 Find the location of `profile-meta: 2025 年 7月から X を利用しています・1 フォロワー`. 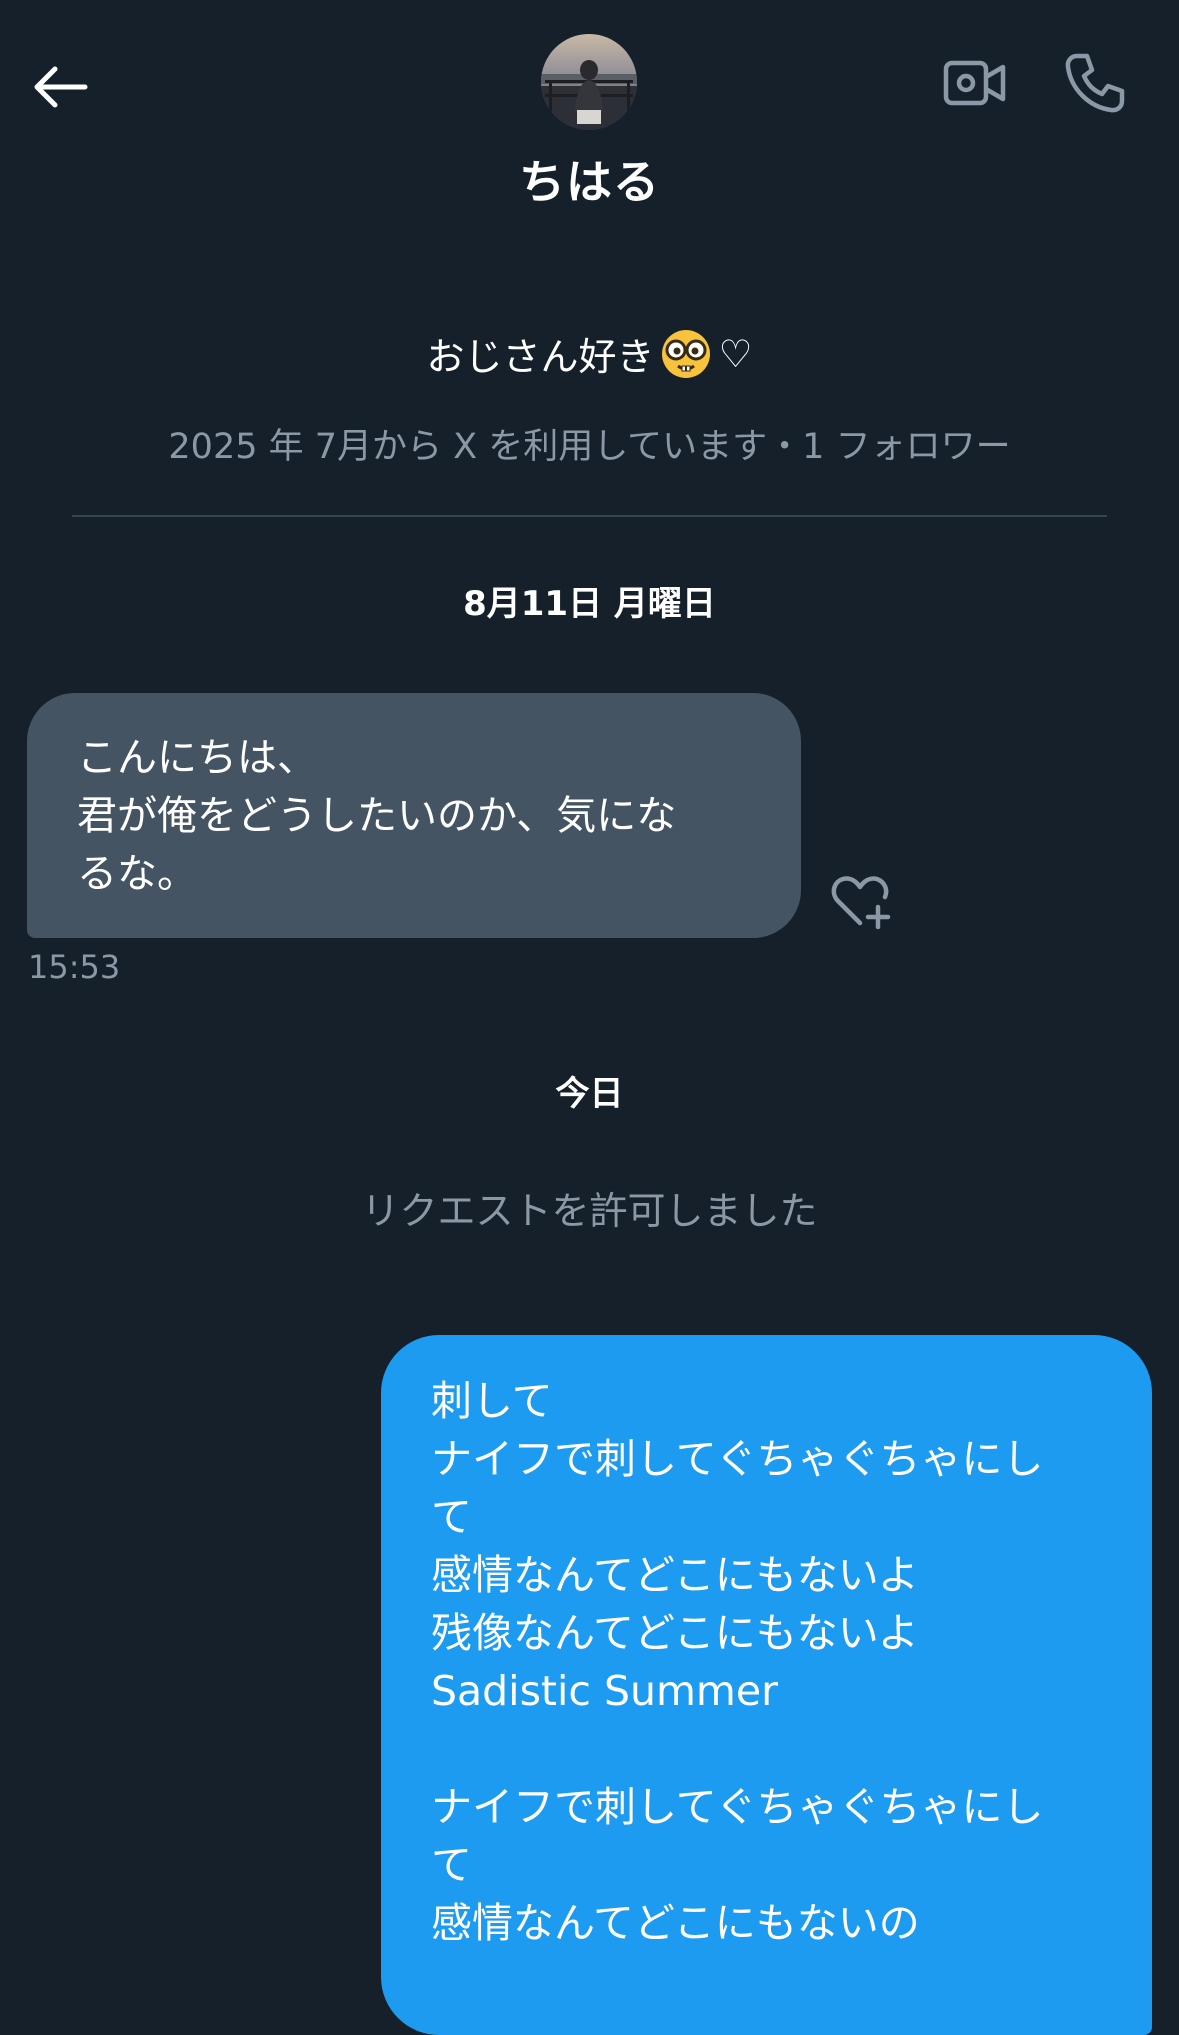

profile-meta: 2025 年 7月から X を利用しています・1 フォロワー is located at coordinates (589, 447).